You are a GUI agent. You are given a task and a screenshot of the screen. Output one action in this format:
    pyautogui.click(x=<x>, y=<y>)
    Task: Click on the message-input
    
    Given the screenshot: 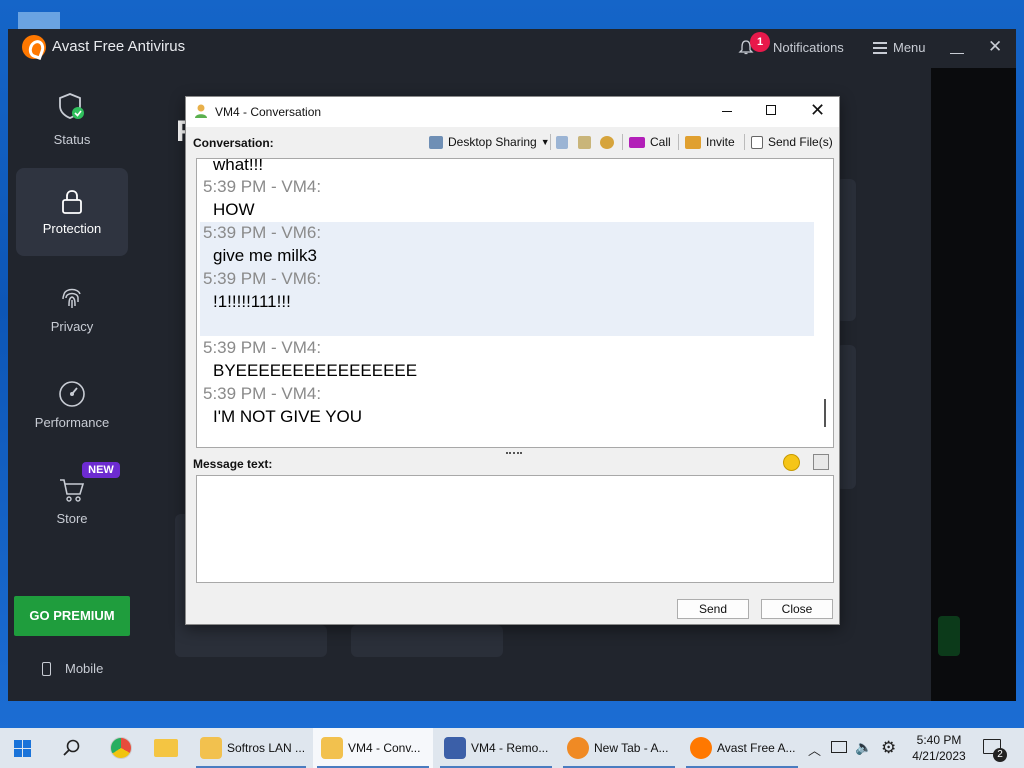 What is the action you would take?
    pyautogui.click(x=515, y=529)
    